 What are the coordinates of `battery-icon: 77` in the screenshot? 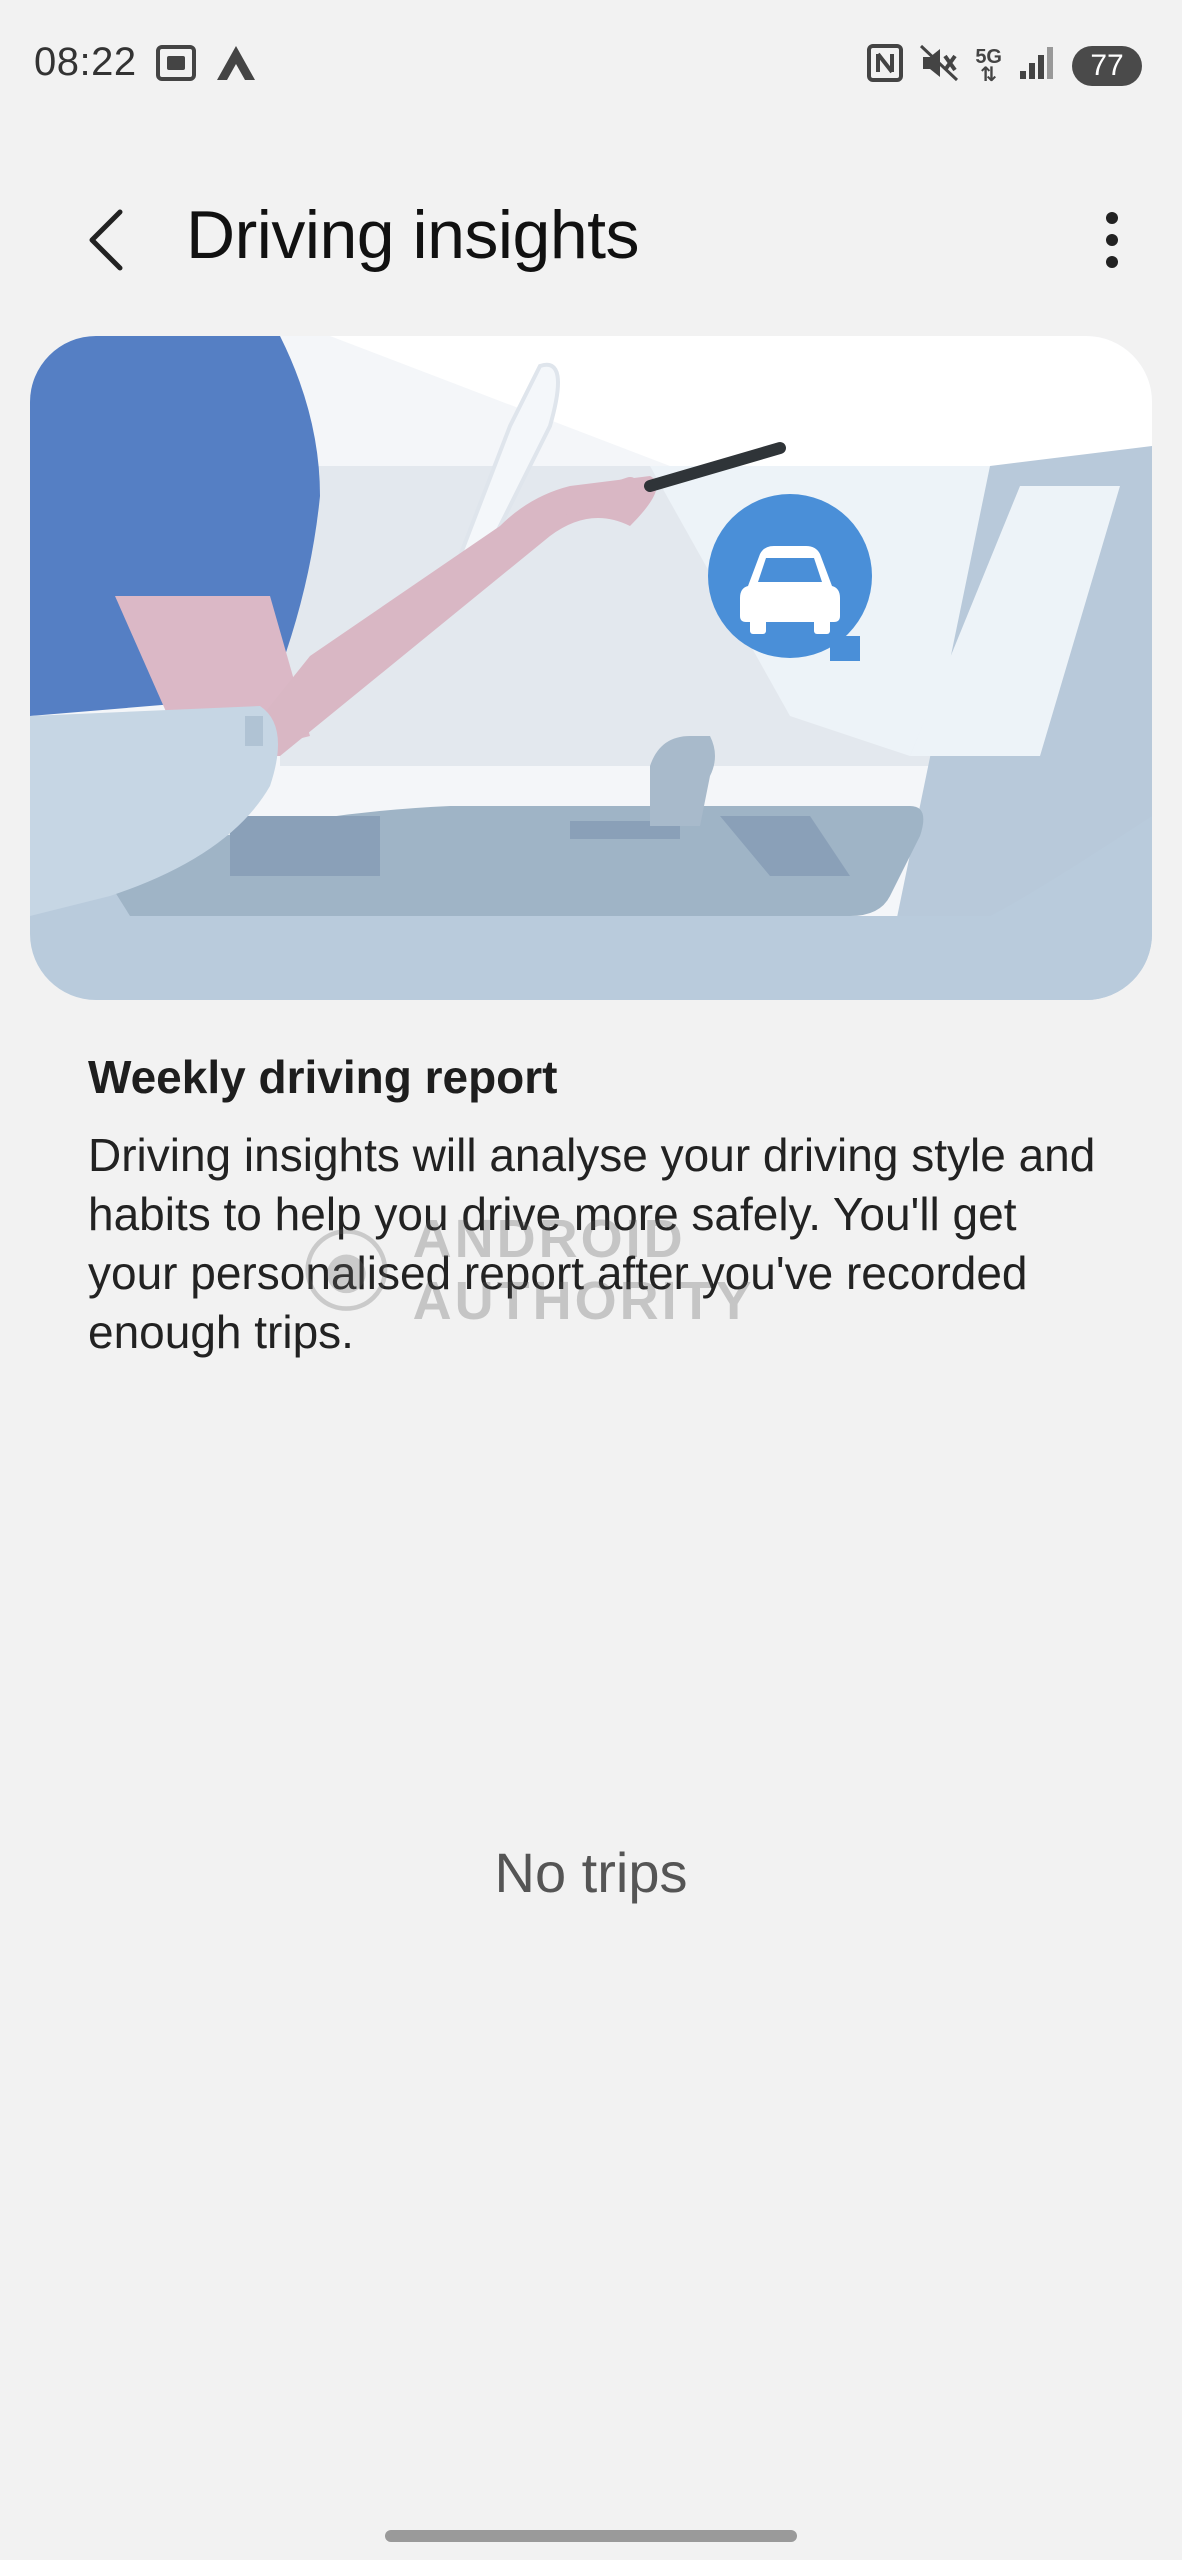 It's located at (1107, 65).